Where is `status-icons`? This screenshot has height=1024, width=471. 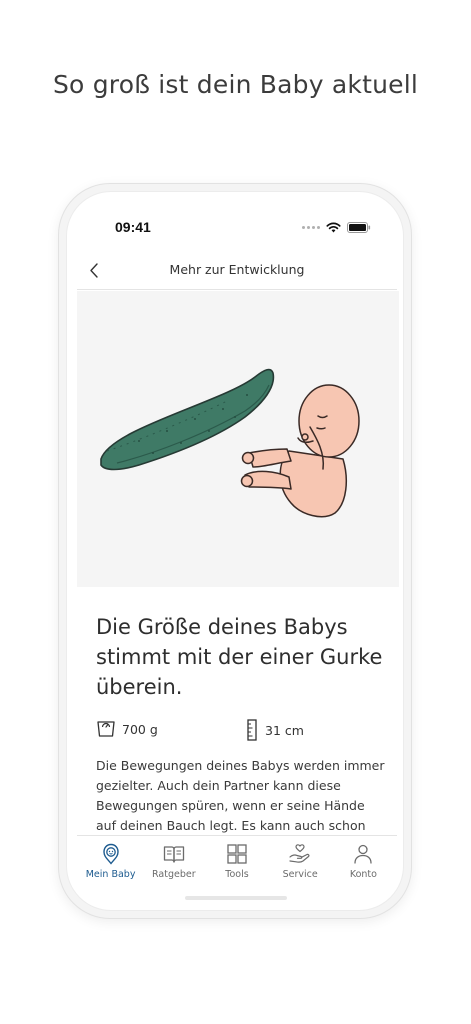 status-icons is located at coordinates (336, 227).